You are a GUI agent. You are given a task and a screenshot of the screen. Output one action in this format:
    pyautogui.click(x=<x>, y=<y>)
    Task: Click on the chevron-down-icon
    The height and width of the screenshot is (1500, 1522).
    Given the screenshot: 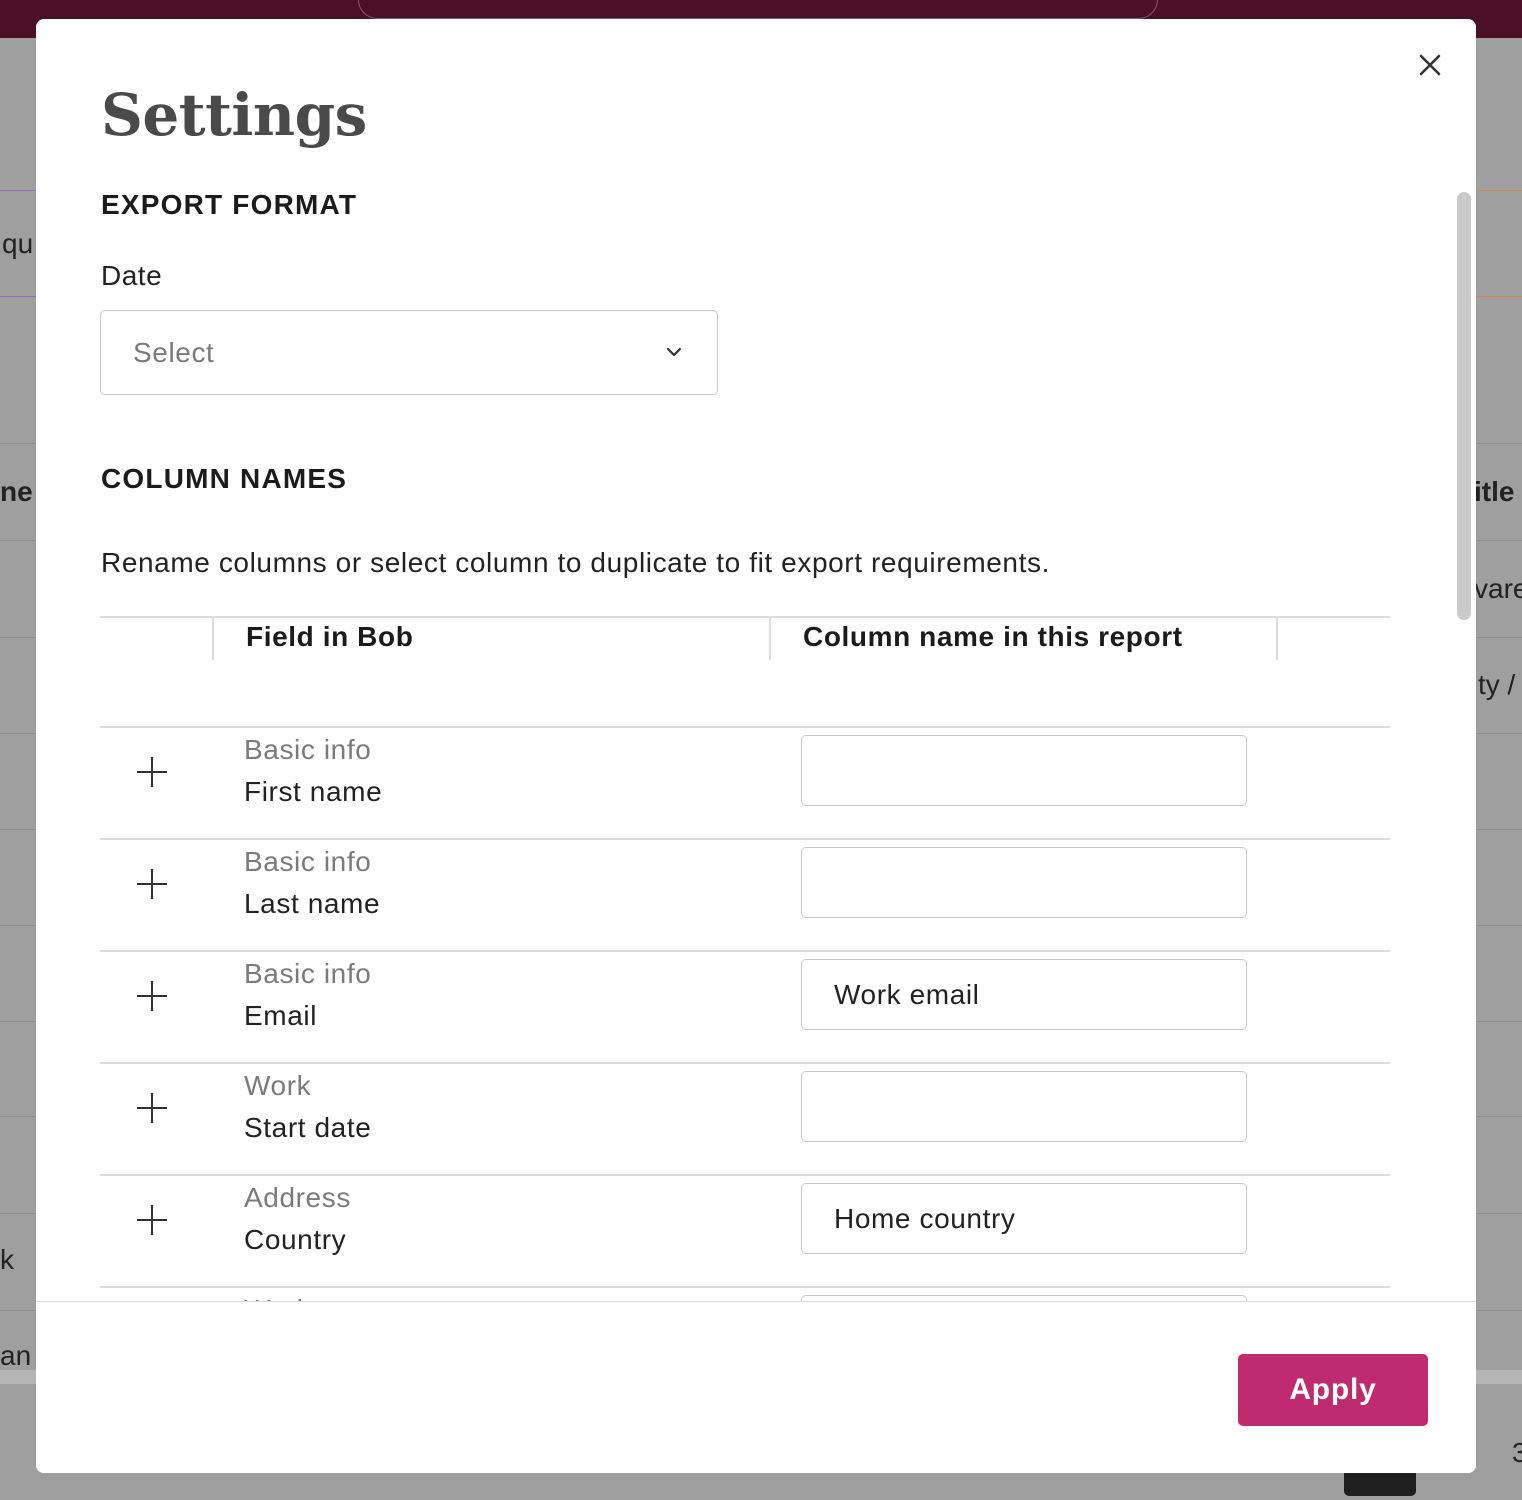 What is the action you would take?
    pyautogui.click(x=674, y=352)
    